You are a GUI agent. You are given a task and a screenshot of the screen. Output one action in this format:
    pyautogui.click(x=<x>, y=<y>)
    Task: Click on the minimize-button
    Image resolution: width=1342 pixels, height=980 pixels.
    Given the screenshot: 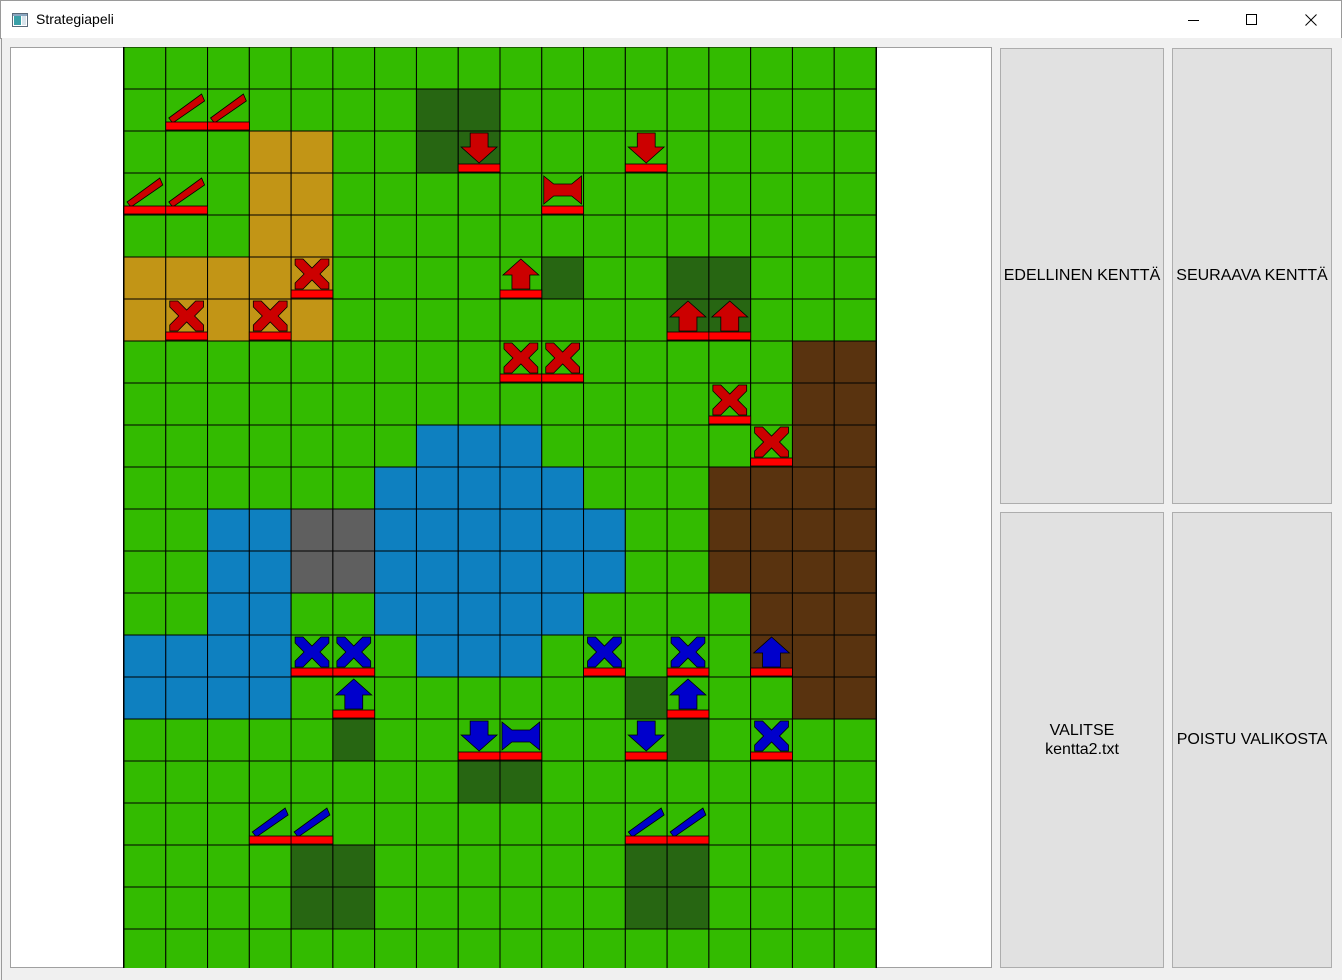 What is the action you would take?
    pyautogui.click(x=1194, y=19)
    